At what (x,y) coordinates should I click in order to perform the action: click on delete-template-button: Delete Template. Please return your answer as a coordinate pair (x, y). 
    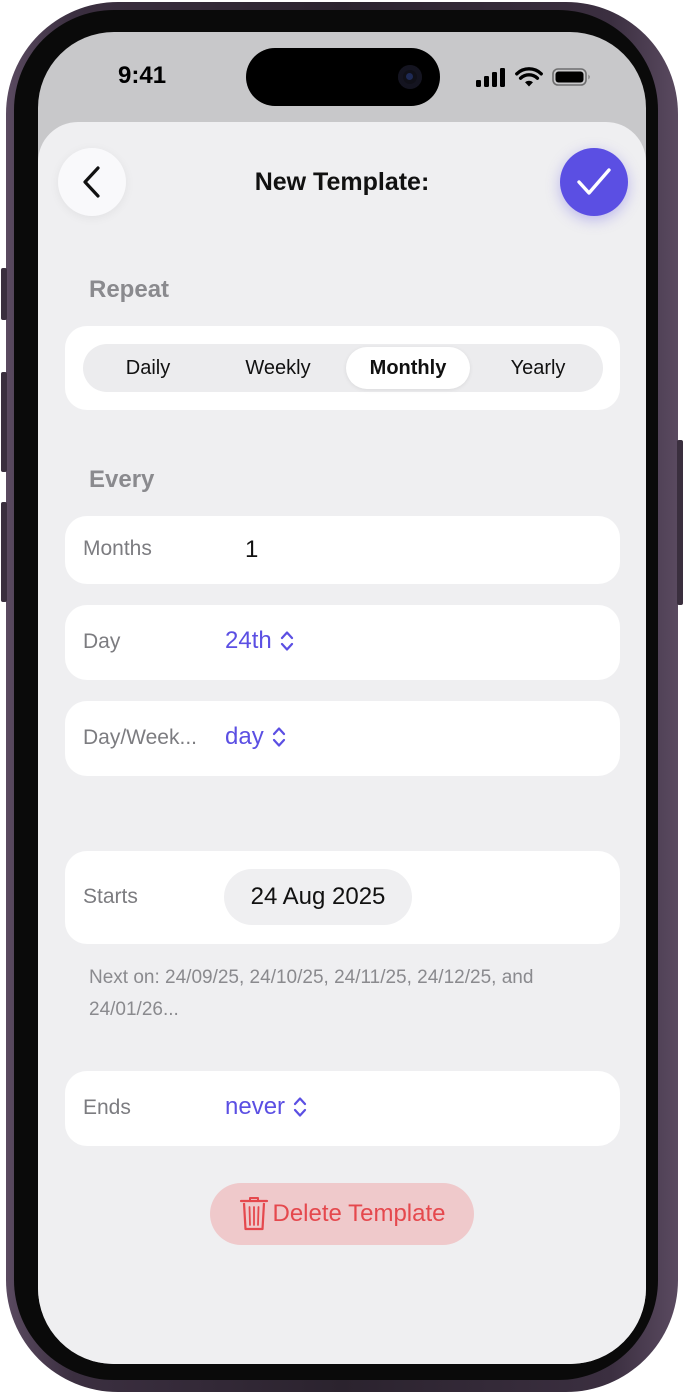
    Looking at the image, I should click on (342, 1214).